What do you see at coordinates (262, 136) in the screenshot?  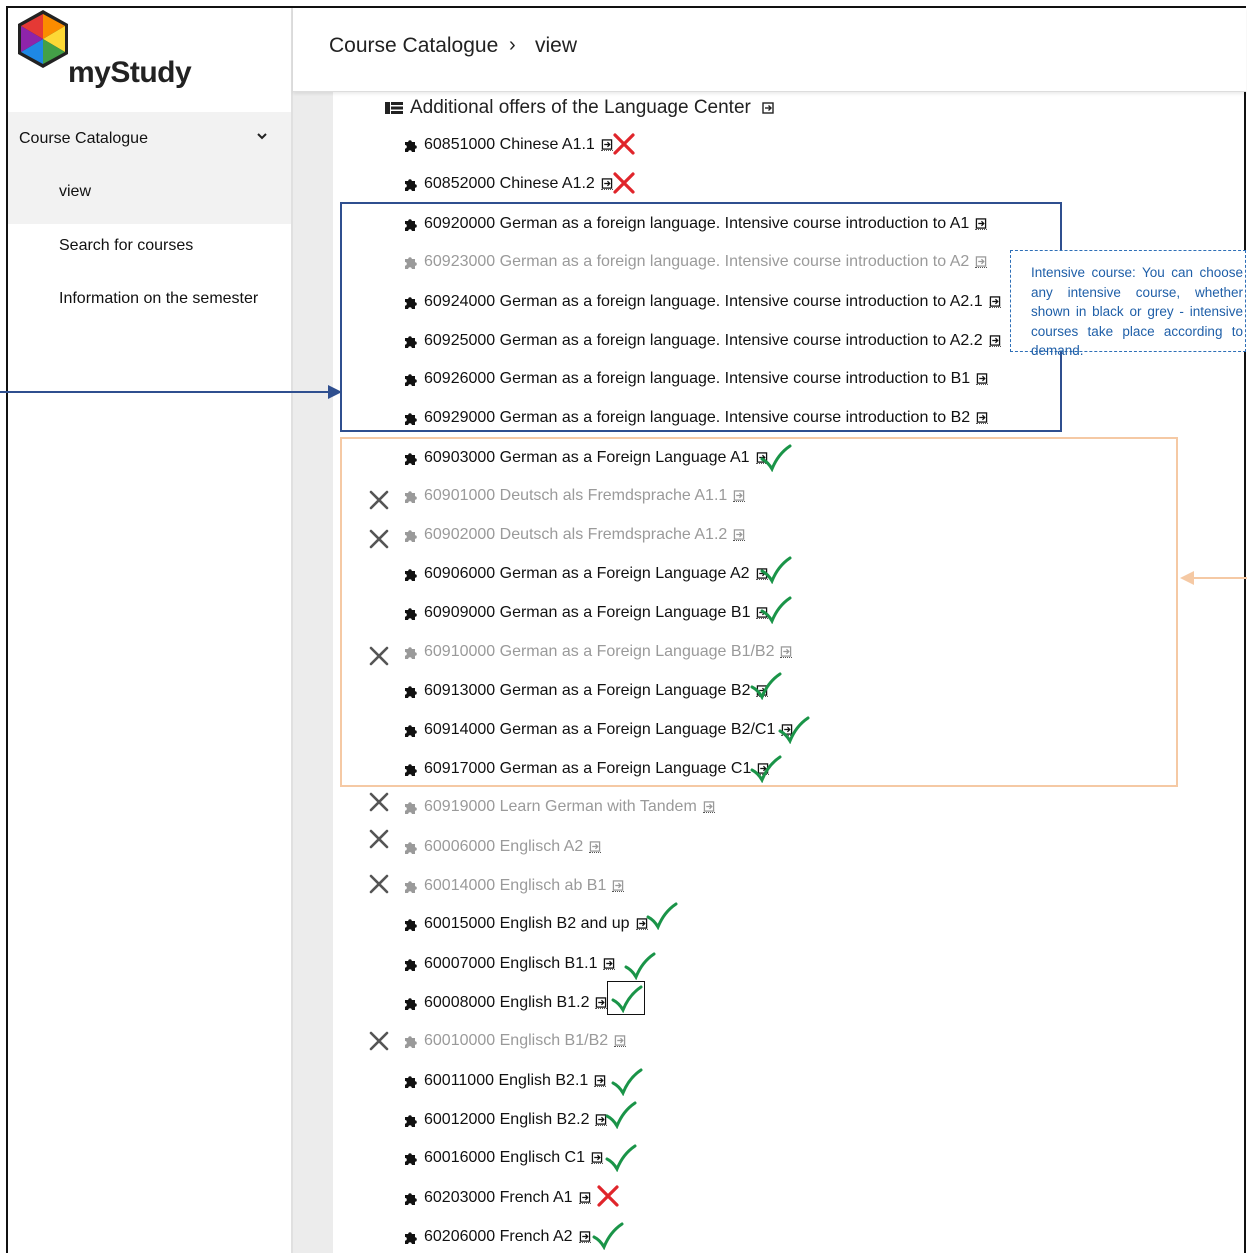 I see `chevron-down-icon` at bounding box center [262, 136].